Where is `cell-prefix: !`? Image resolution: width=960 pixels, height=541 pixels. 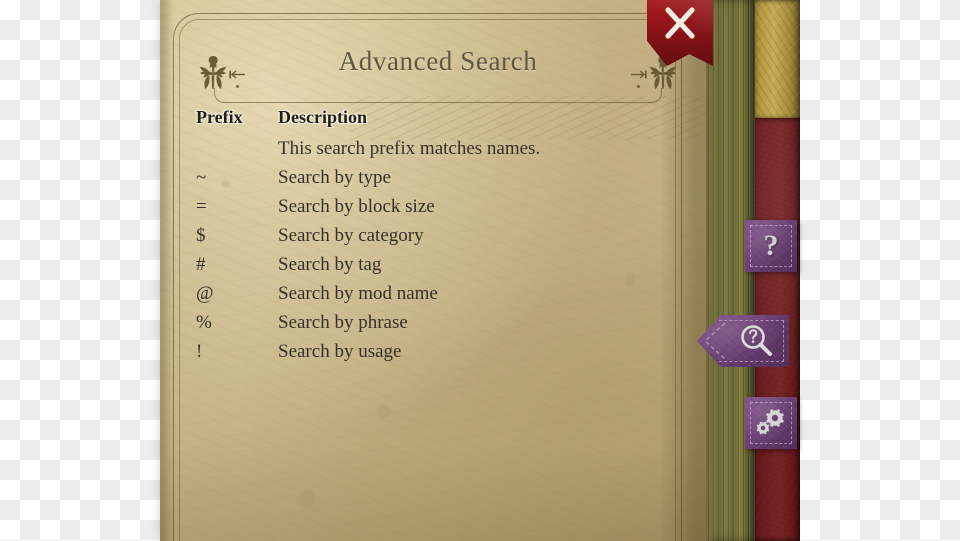 cell-prefix: ! is located at coordinates (199, 351).